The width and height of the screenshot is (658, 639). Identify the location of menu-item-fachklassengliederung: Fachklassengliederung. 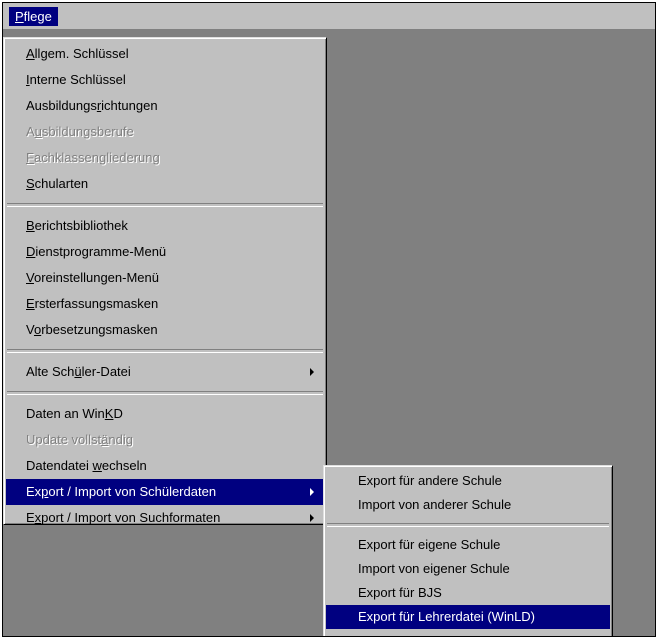
(93, 157).